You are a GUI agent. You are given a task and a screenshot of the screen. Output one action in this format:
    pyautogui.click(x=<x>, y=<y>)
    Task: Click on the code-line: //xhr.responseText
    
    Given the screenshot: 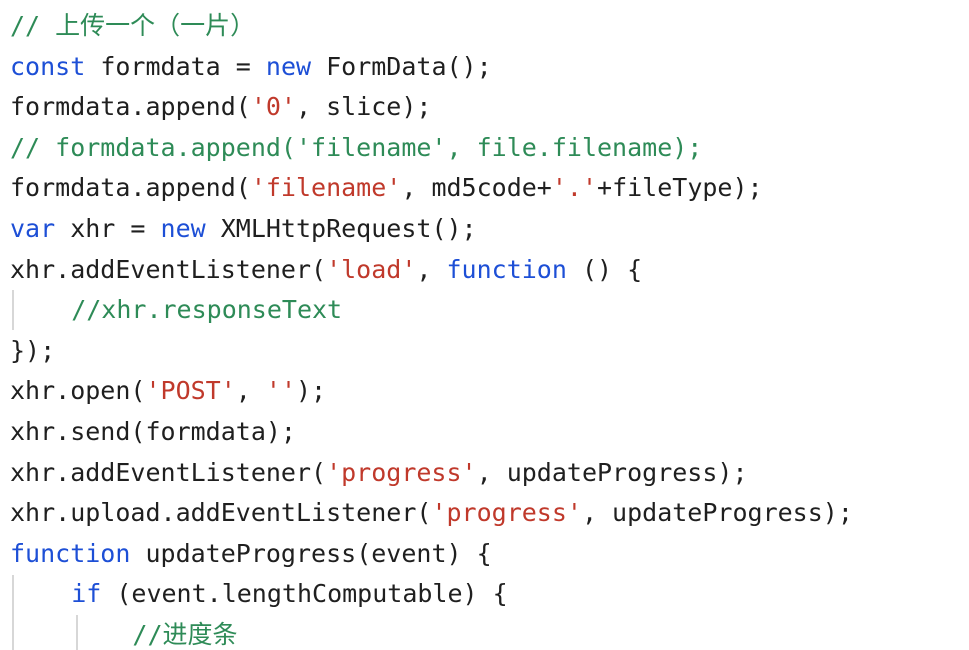 What is the action you would take?
    pyautogui.click(x=206, y=310)
    